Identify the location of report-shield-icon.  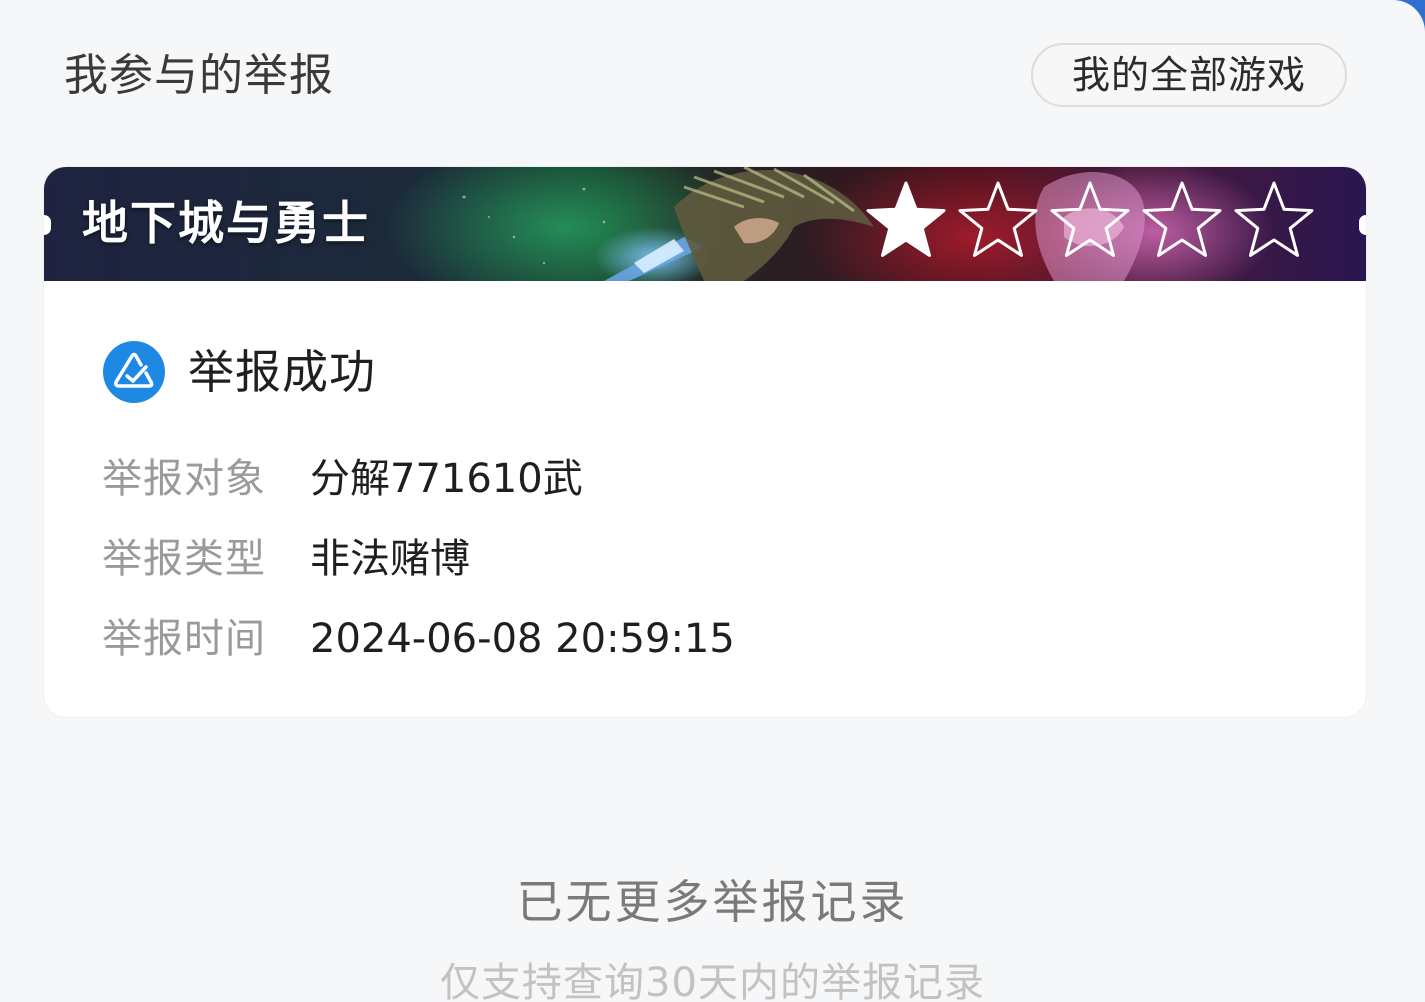
(134, 372).